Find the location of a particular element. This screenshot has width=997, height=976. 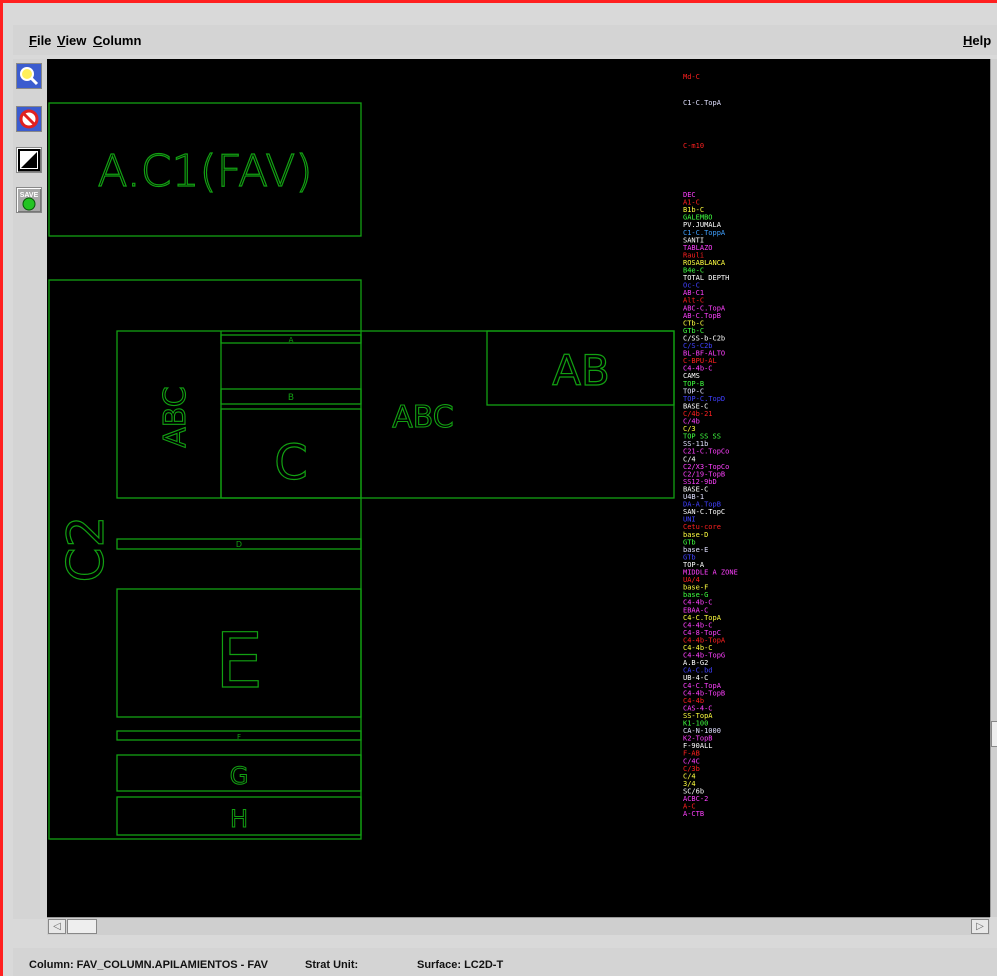

menu-bar: File View Column Help is located at coordinates (505, 40).